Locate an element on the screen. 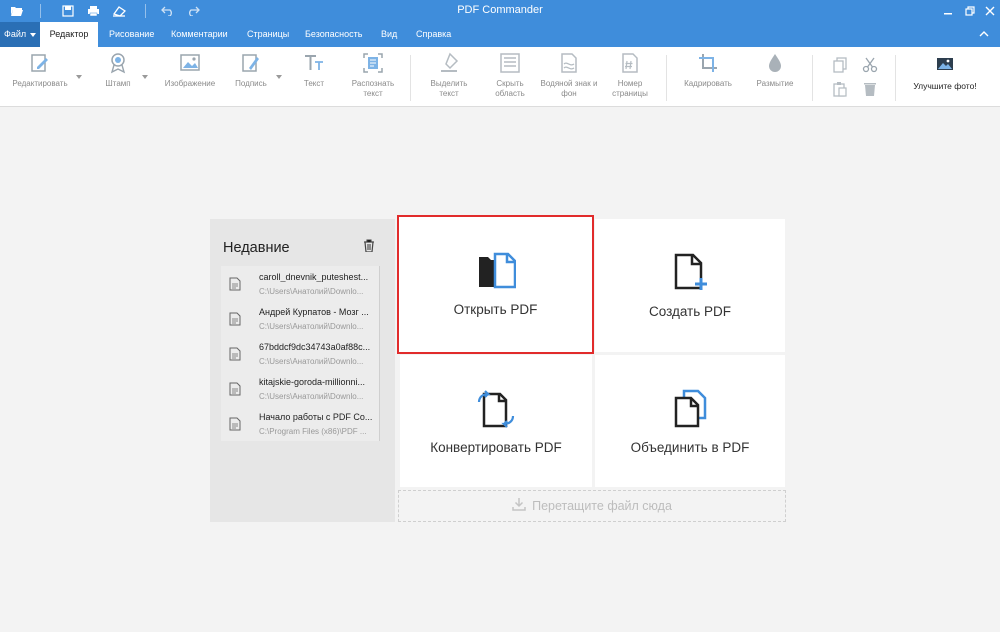 This screenshot has width=1000, height=632. tab-view: Вид is located at coordinates (389, 34).